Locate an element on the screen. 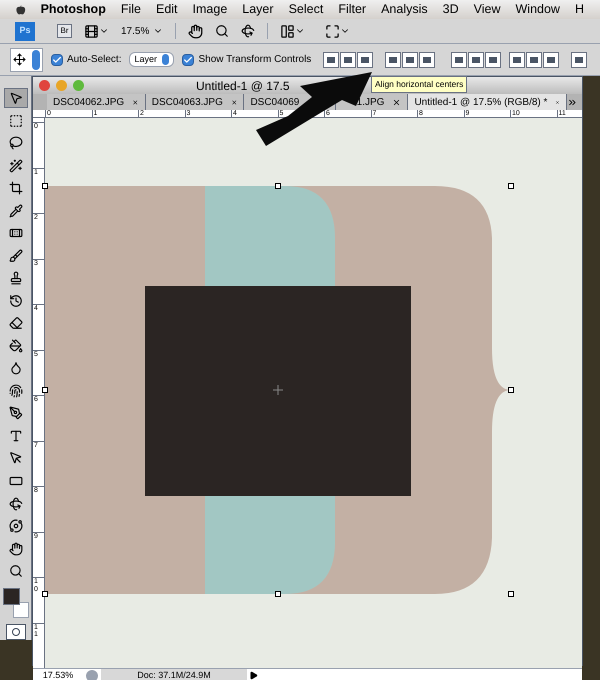 The width and height of the screenshot is (600, 680). document-size: Doc: 37.1M/24.9M is located at coordinates (174, 674).